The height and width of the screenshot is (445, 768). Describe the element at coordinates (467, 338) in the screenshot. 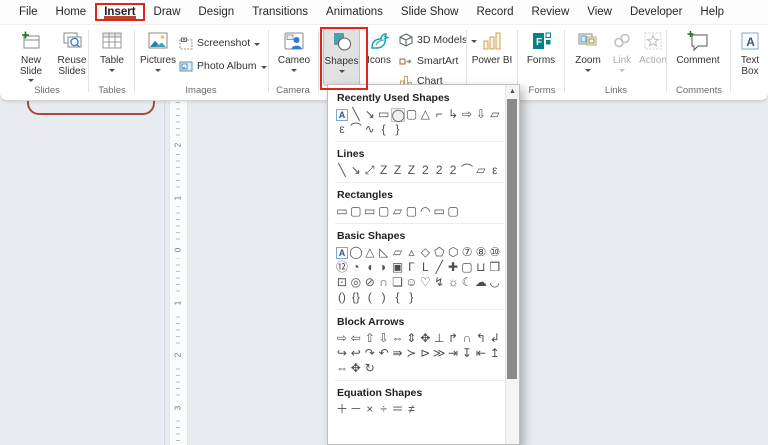

I see `shape-item: ∩` at that location.